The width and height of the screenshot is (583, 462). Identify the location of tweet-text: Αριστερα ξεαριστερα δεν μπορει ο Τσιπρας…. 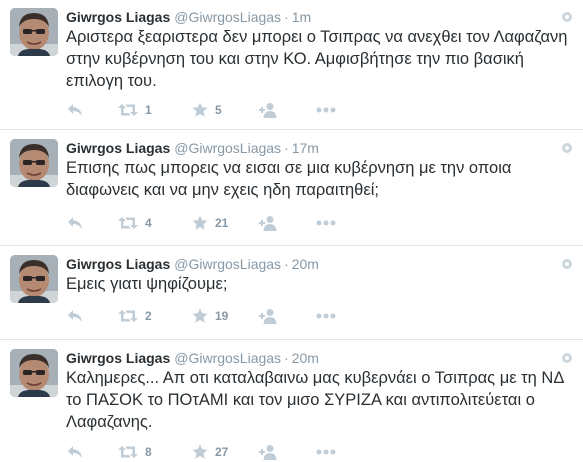
(317, 59).